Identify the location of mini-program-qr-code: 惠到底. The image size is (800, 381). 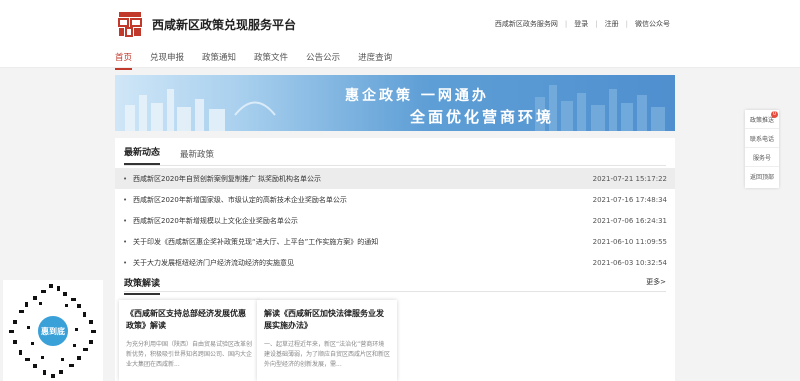
(53, 330).